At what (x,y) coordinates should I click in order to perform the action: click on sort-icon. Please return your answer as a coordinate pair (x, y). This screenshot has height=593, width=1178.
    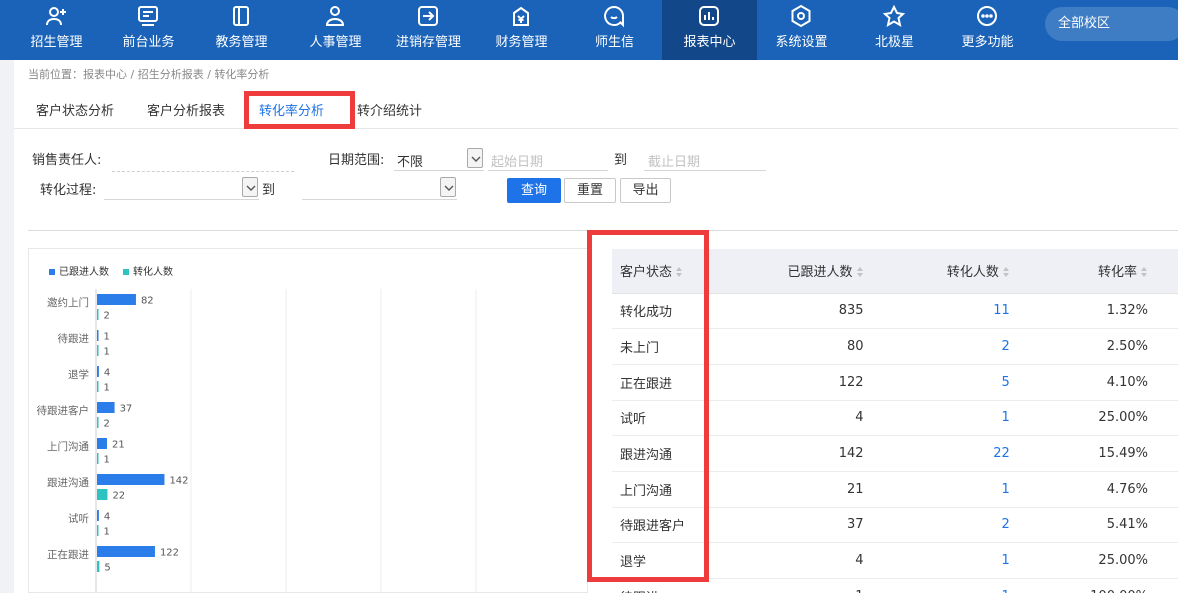
    Looking at the image, I should click on (859, 272).